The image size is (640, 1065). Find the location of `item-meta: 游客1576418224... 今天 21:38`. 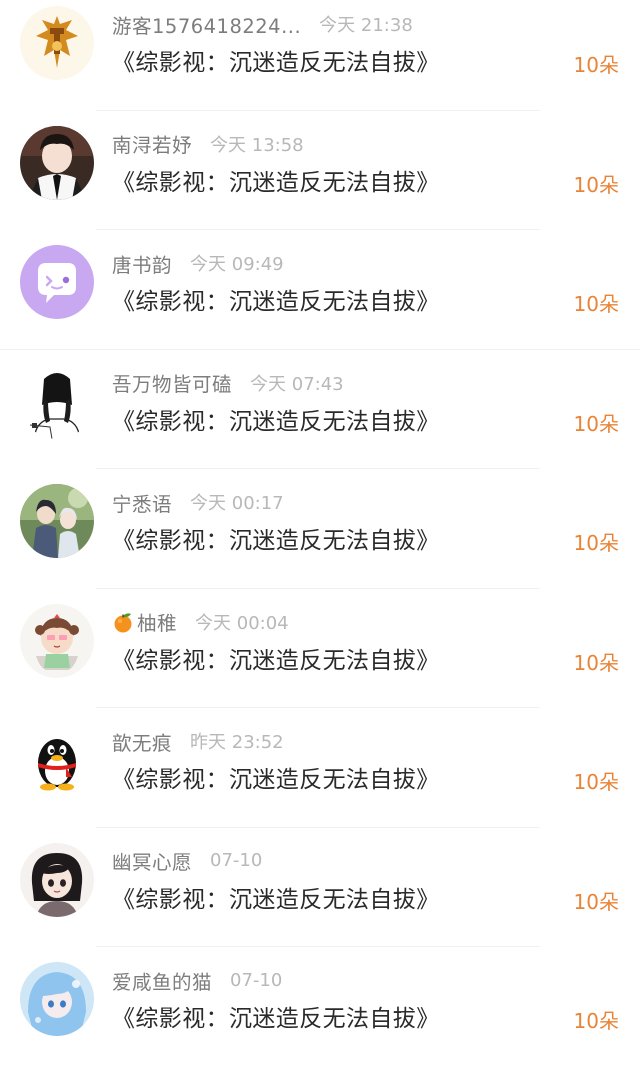

item-meta: 游客1576418224... 今天 21:38 is located at coordinates (262, 24).